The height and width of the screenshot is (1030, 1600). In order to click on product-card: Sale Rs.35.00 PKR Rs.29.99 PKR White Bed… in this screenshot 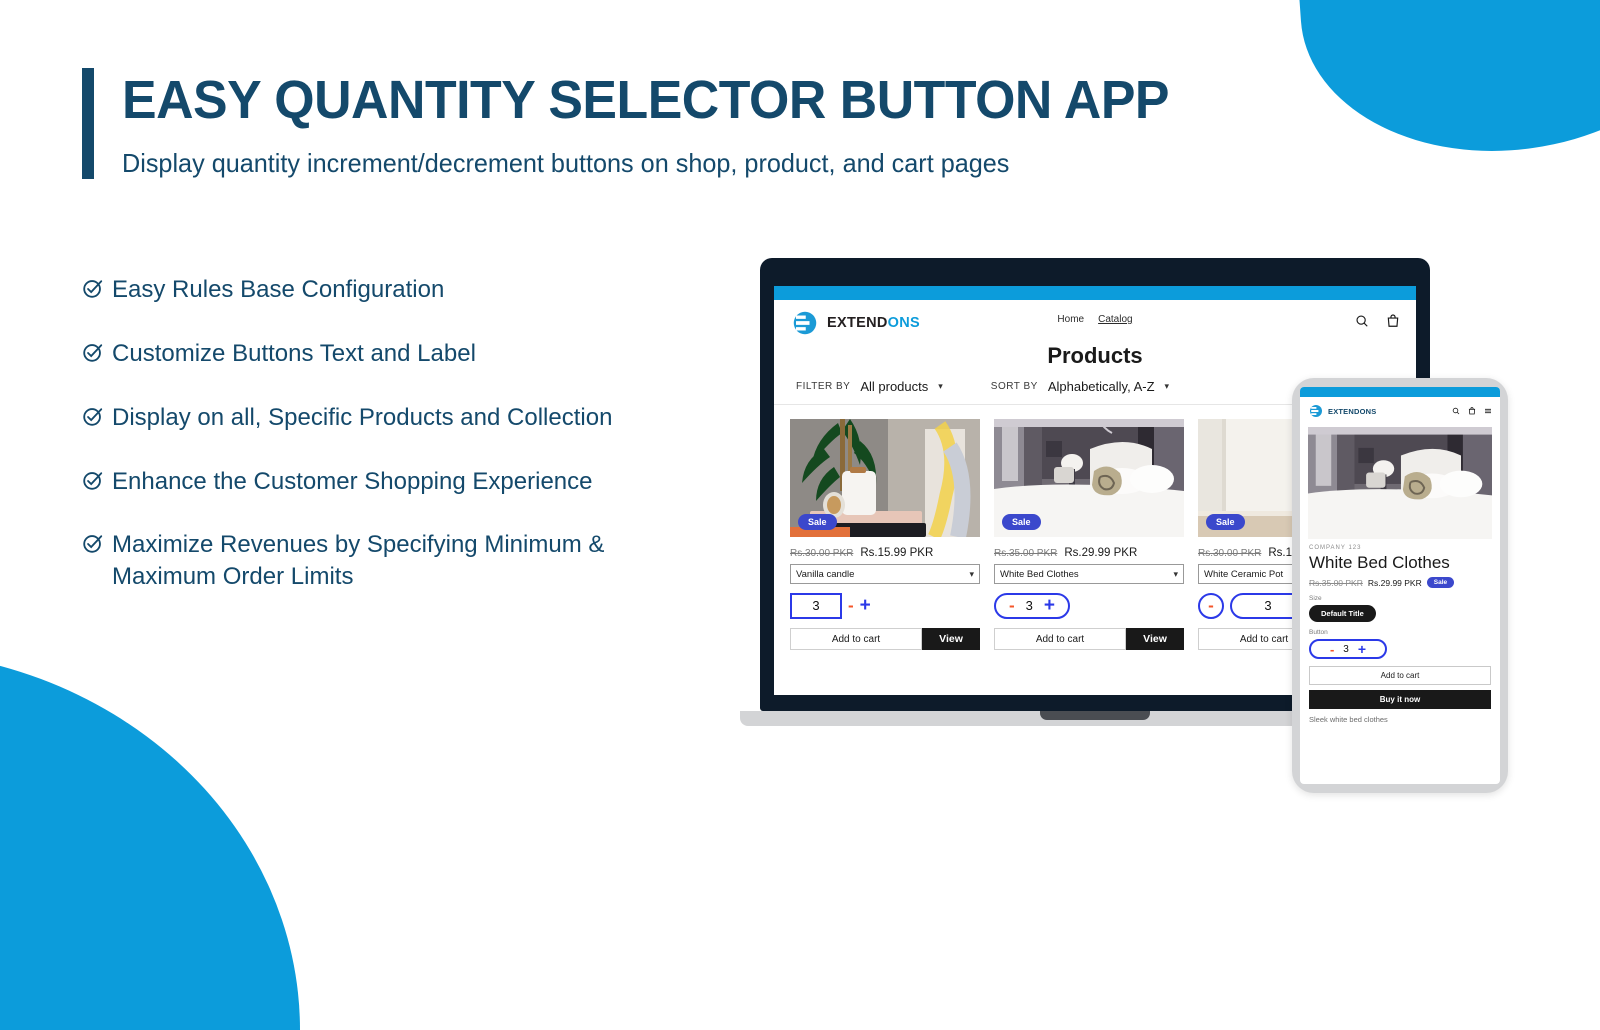, I will do `click(1089, 534)`.